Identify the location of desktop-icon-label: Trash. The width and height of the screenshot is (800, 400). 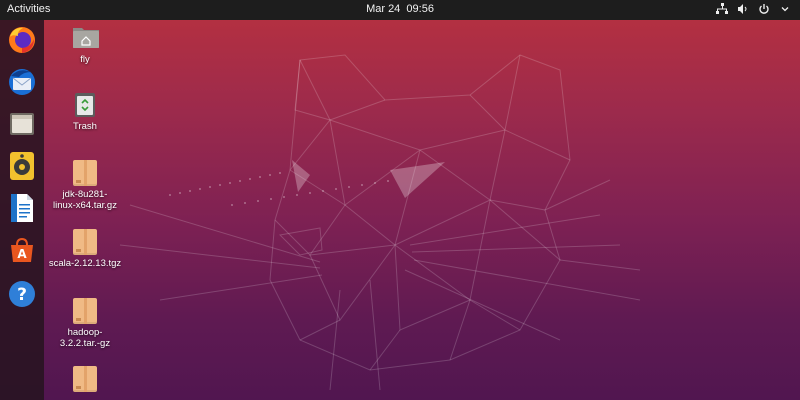
(85, 126).